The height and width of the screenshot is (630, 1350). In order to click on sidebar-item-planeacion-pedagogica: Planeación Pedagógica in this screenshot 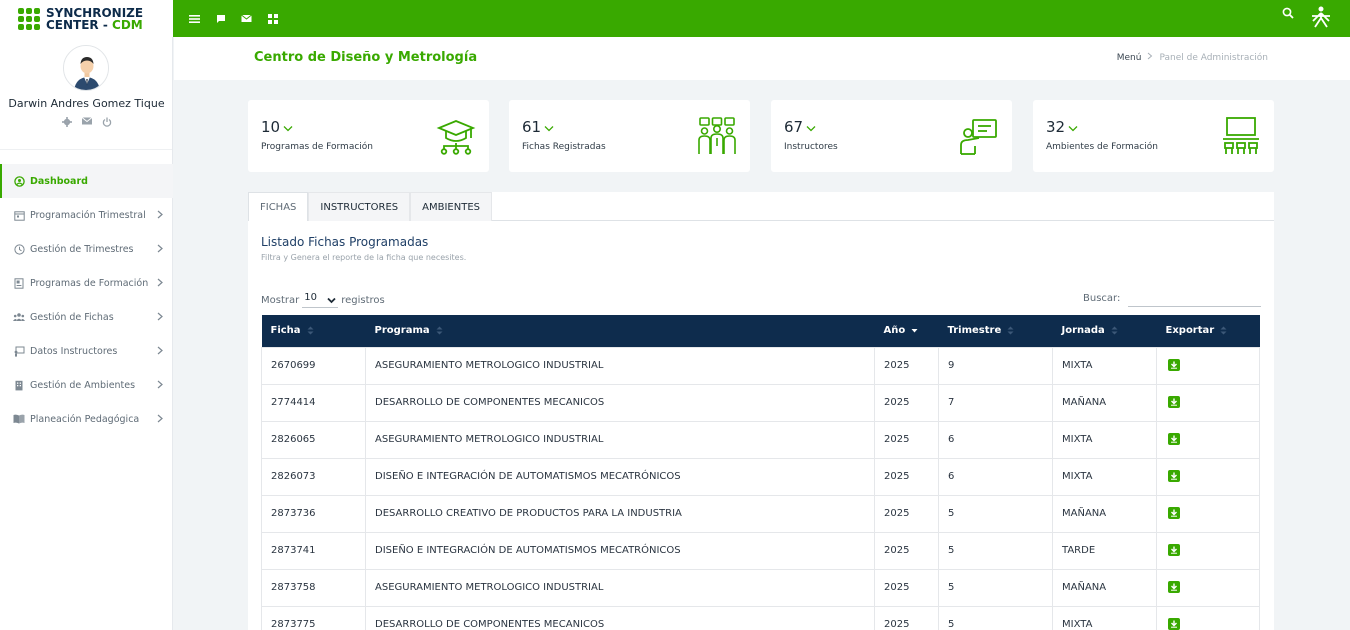, I will do `click(86, 419)`.